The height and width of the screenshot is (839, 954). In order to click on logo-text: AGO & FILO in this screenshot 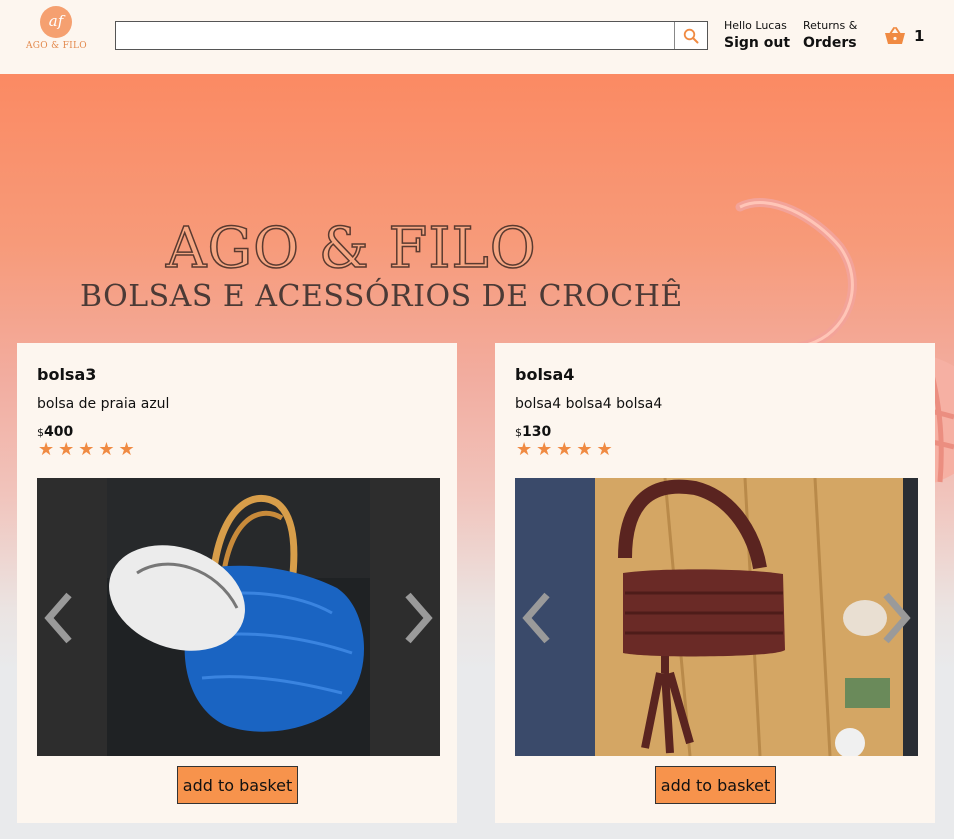, I will do `click(56, 46)`.